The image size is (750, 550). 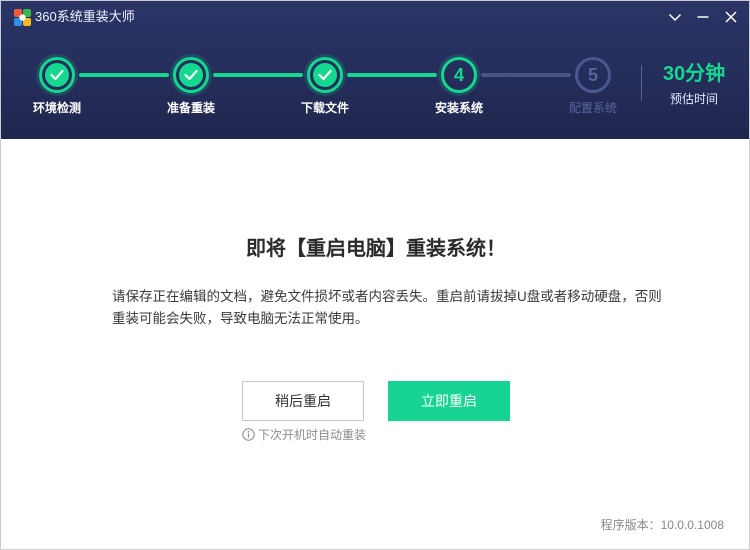 I want to click on title-bar: 360系统重装大师, so click(x=375, y=17).